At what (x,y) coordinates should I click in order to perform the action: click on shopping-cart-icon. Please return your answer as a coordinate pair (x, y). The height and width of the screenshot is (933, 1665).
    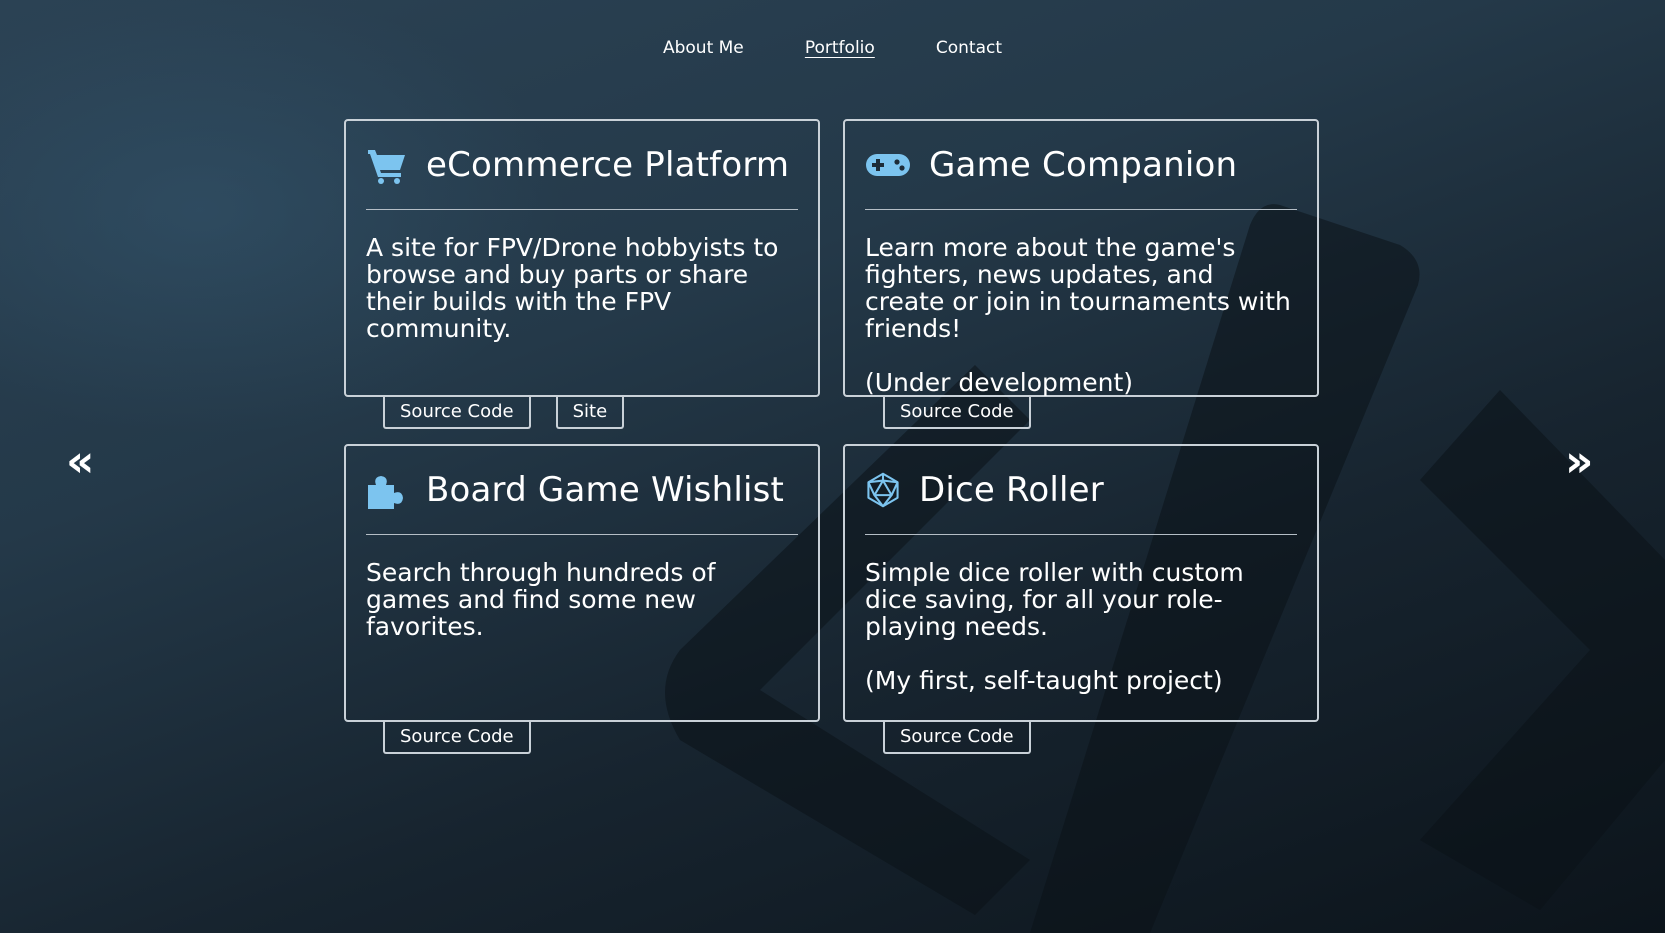
    Looking at the image, I should click on (386, 167).